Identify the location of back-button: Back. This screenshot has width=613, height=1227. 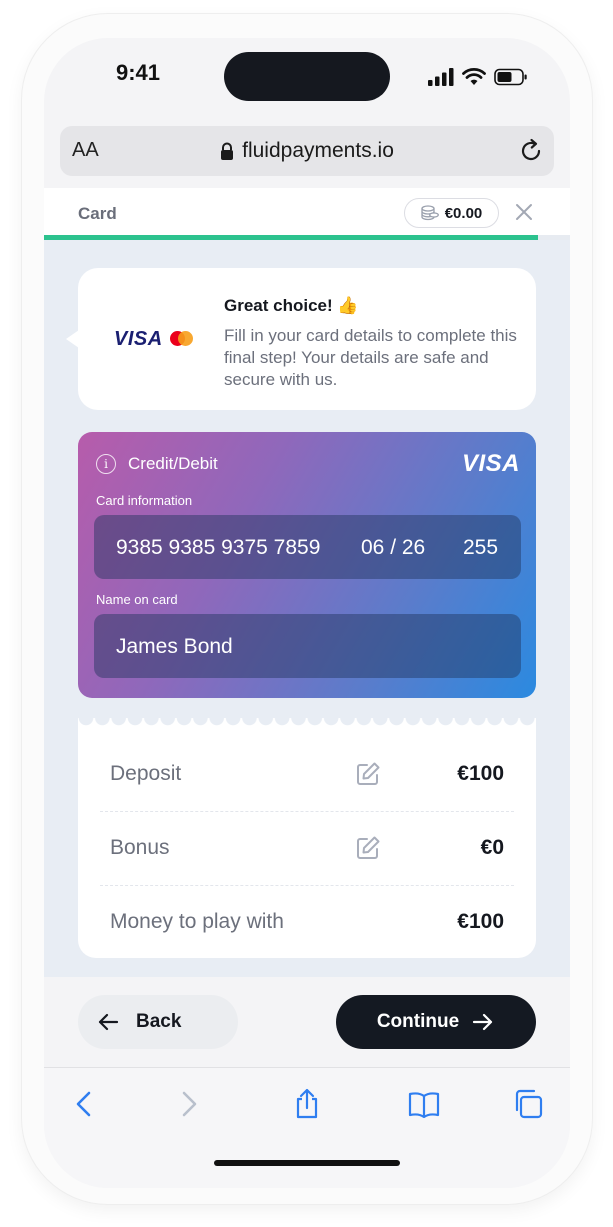
(158, 1022).